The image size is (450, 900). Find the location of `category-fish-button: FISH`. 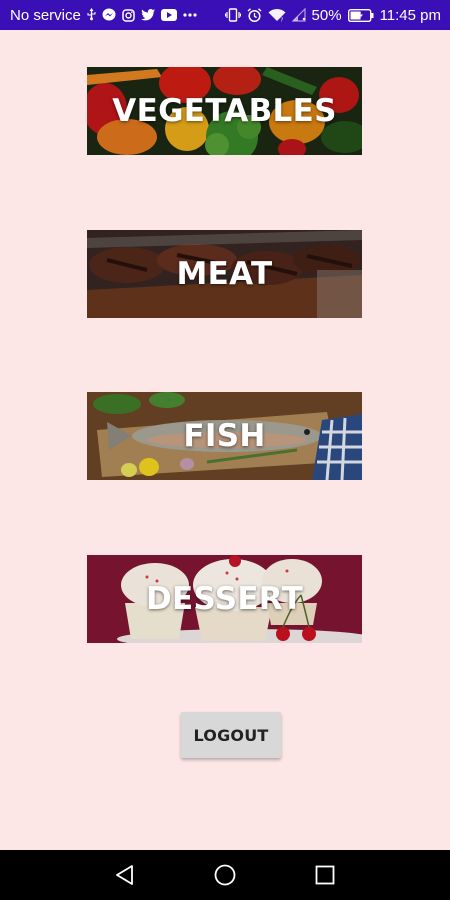

category-fish-button: FISH is located at coordinates (224, 436).